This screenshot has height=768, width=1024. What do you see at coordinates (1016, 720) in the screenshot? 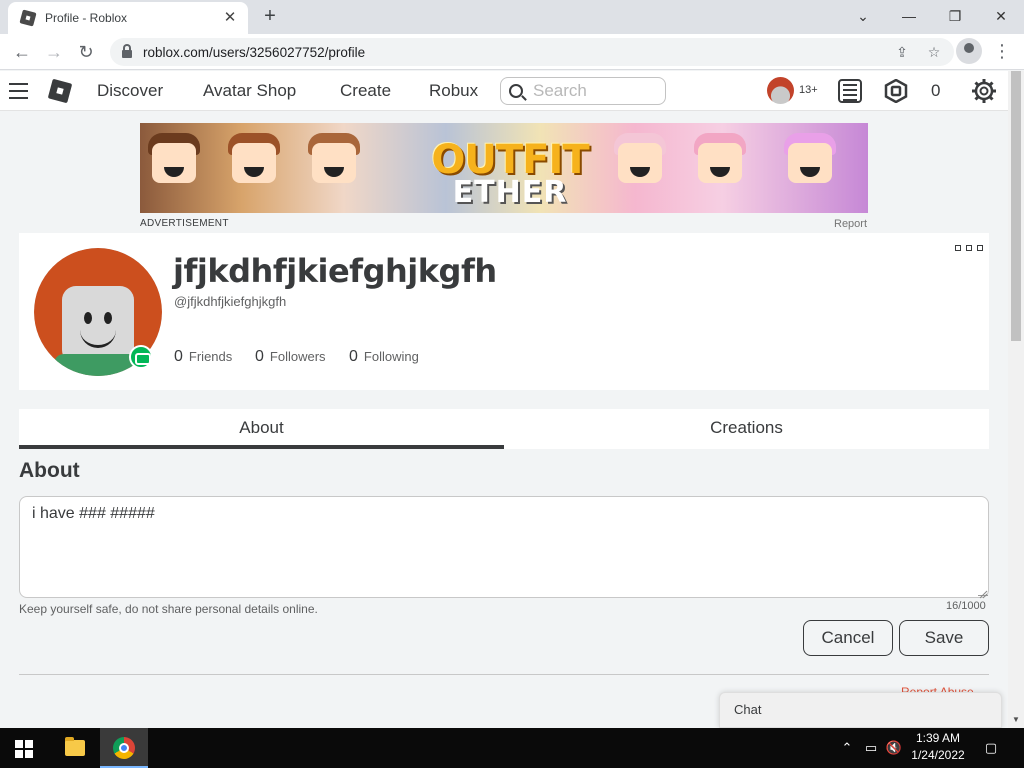
I see `scroll-down-arrow-icon: ▼` at bounding box center [1016, 720].